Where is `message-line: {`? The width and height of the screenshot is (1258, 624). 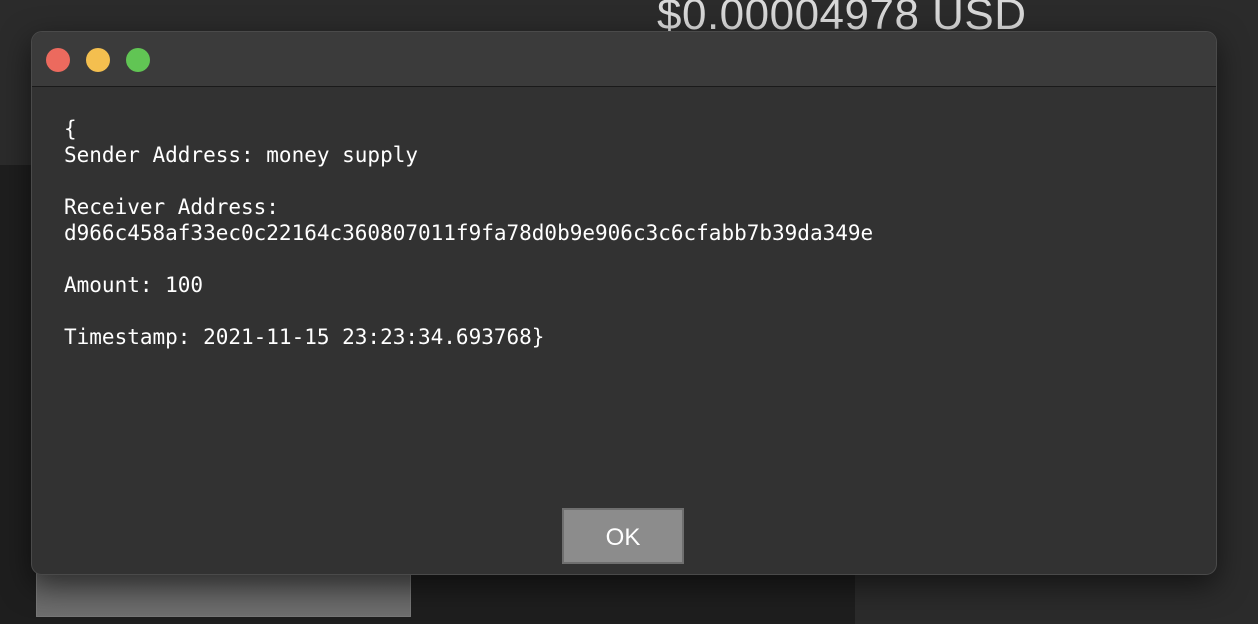
message-line: { is located at coordinates (70, 129).